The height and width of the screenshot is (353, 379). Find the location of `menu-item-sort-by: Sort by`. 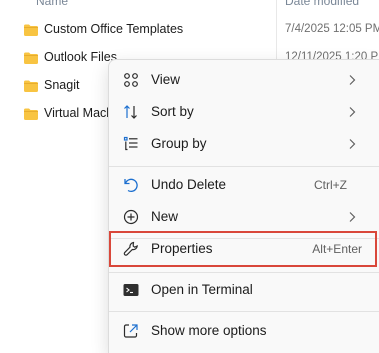

menu-item-sort-by: Sort by is located at coordinates (240, 112).